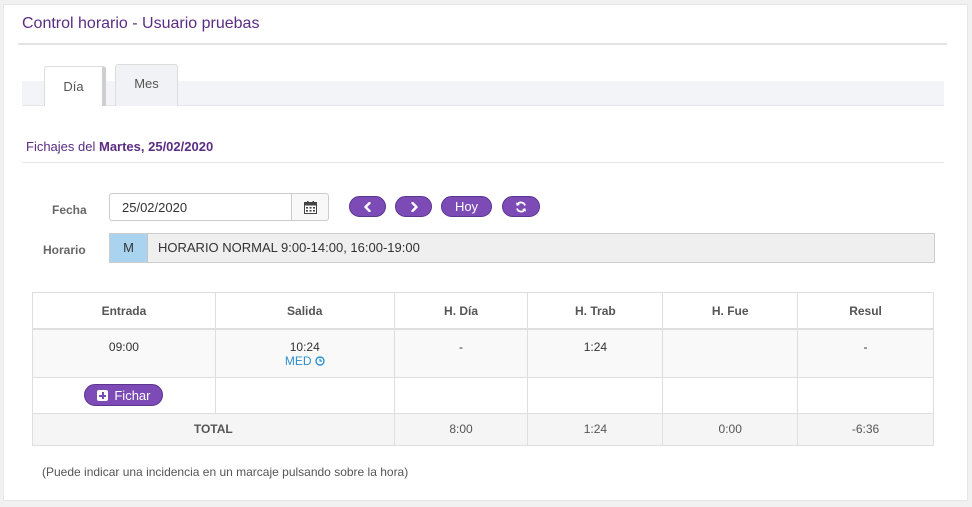 The image size is (972, 507). What do you see at coordinates (730, 353) in the screenshot?
I see `cell-h-fue` at bounding box center [730, 353].